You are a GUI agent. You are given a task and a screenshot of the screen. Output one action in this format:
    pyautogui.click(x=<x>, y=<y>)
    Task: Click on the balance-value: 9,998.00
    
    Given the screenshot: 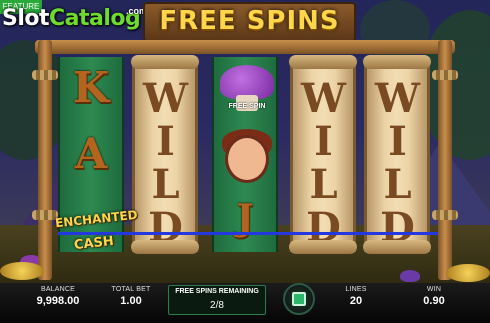 What is the action you would take?
    pyautogui.click(x=58, y=301)
    